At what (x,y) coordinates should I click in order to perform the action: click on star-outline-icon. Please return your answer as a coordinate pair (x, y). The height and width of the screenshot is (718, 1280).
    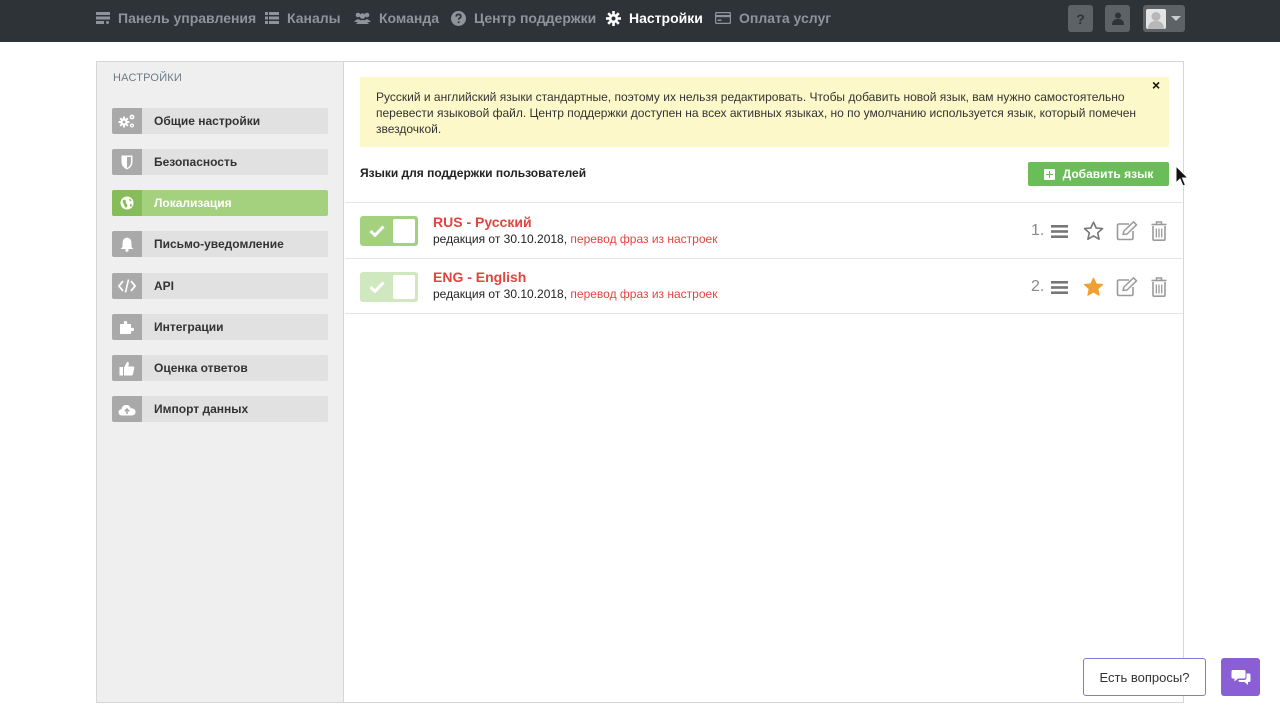
    Looking at the image, I should click on (1093, 231).